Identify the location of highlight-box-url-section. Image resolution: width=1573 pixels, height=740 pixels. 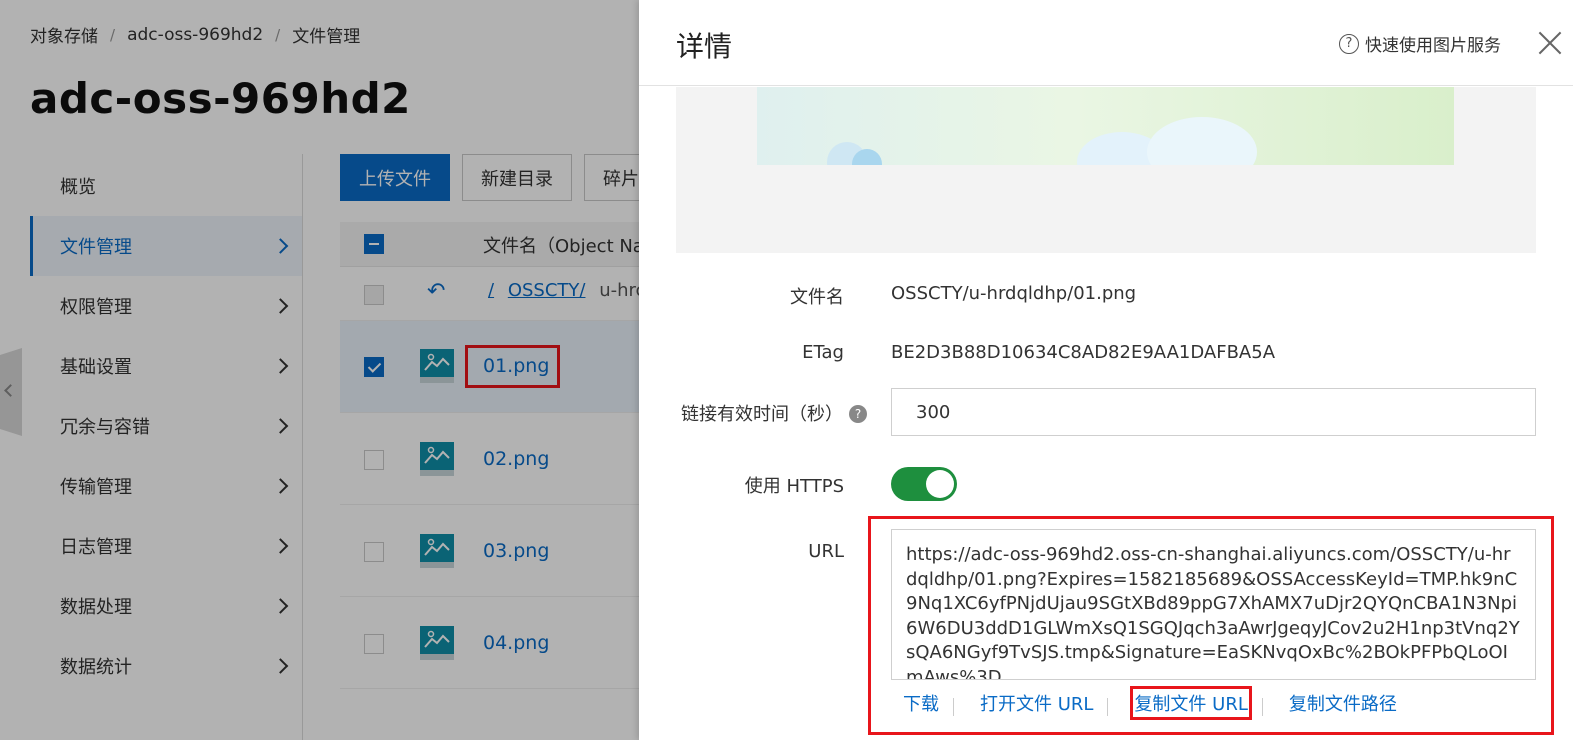
(1211, 625).